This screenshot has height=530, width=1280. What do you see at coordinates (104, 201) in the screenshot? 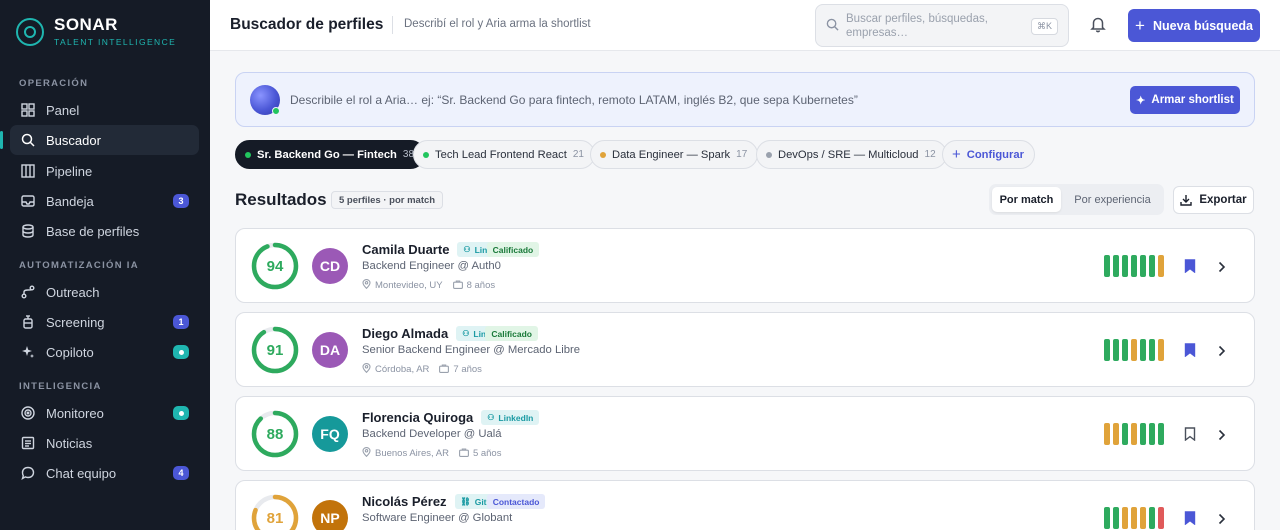
I see `sidebar-item-bandeja: Bandeja 3` at bounding box center [104, 201].